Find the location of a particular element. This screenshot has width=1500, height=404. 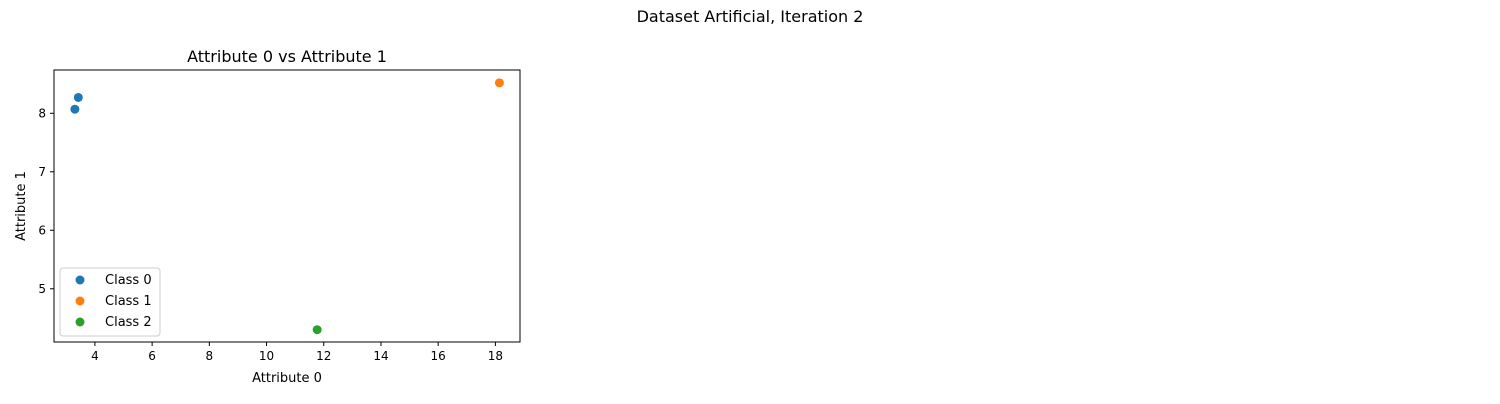

legend-label-0: Class 0 is located at coordinates (128, 280).